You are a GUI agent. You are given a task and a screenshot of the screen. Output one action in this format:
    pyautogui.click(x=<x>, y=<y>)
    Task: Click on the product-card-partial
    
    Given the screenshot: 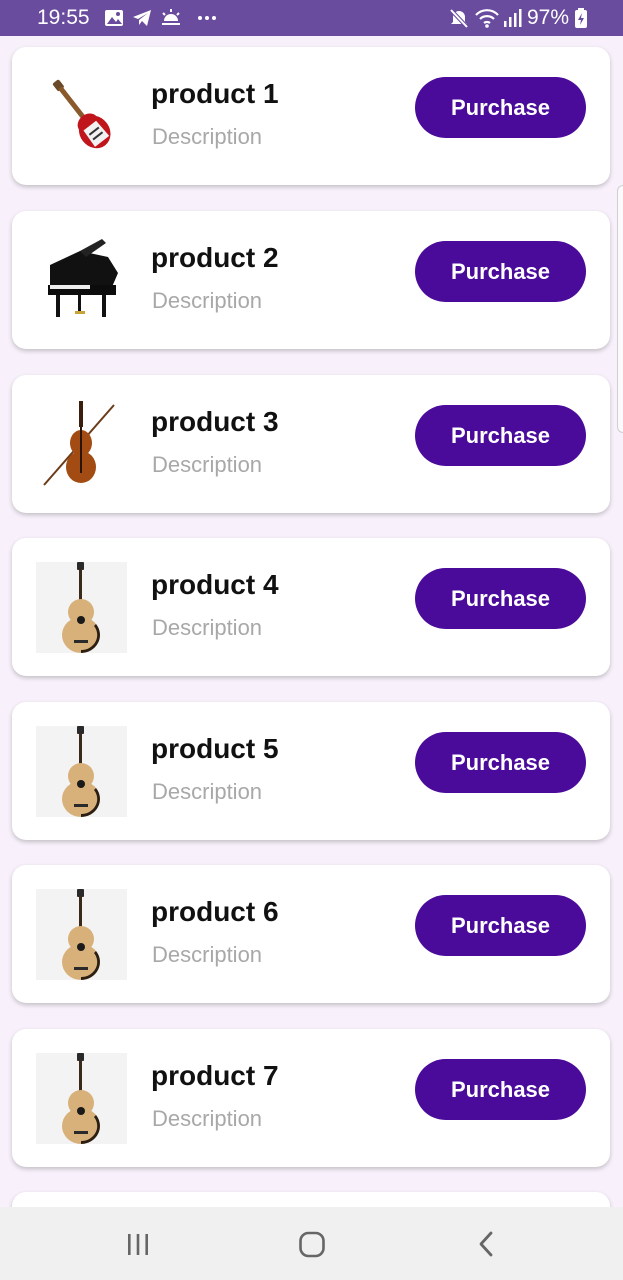 What is the action you would take?
    pyautogui.click(x=311, y=1199)
    